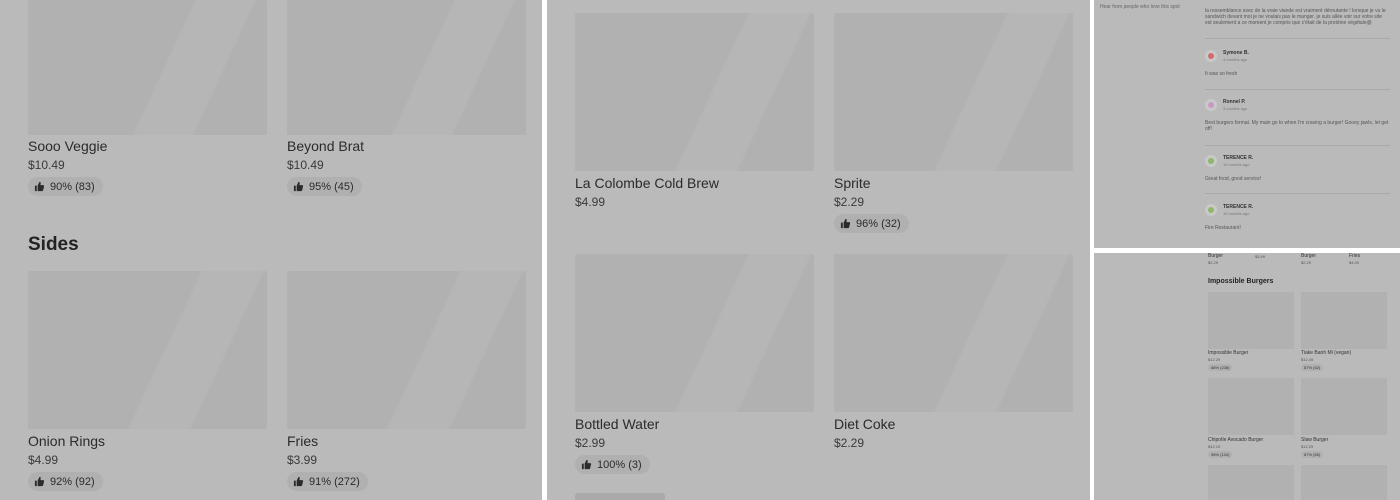  Describe the element at coordinates (1326, 353) in the screenshot. I see `item-name: Tiake Banh Mi (vegan)` at that location.